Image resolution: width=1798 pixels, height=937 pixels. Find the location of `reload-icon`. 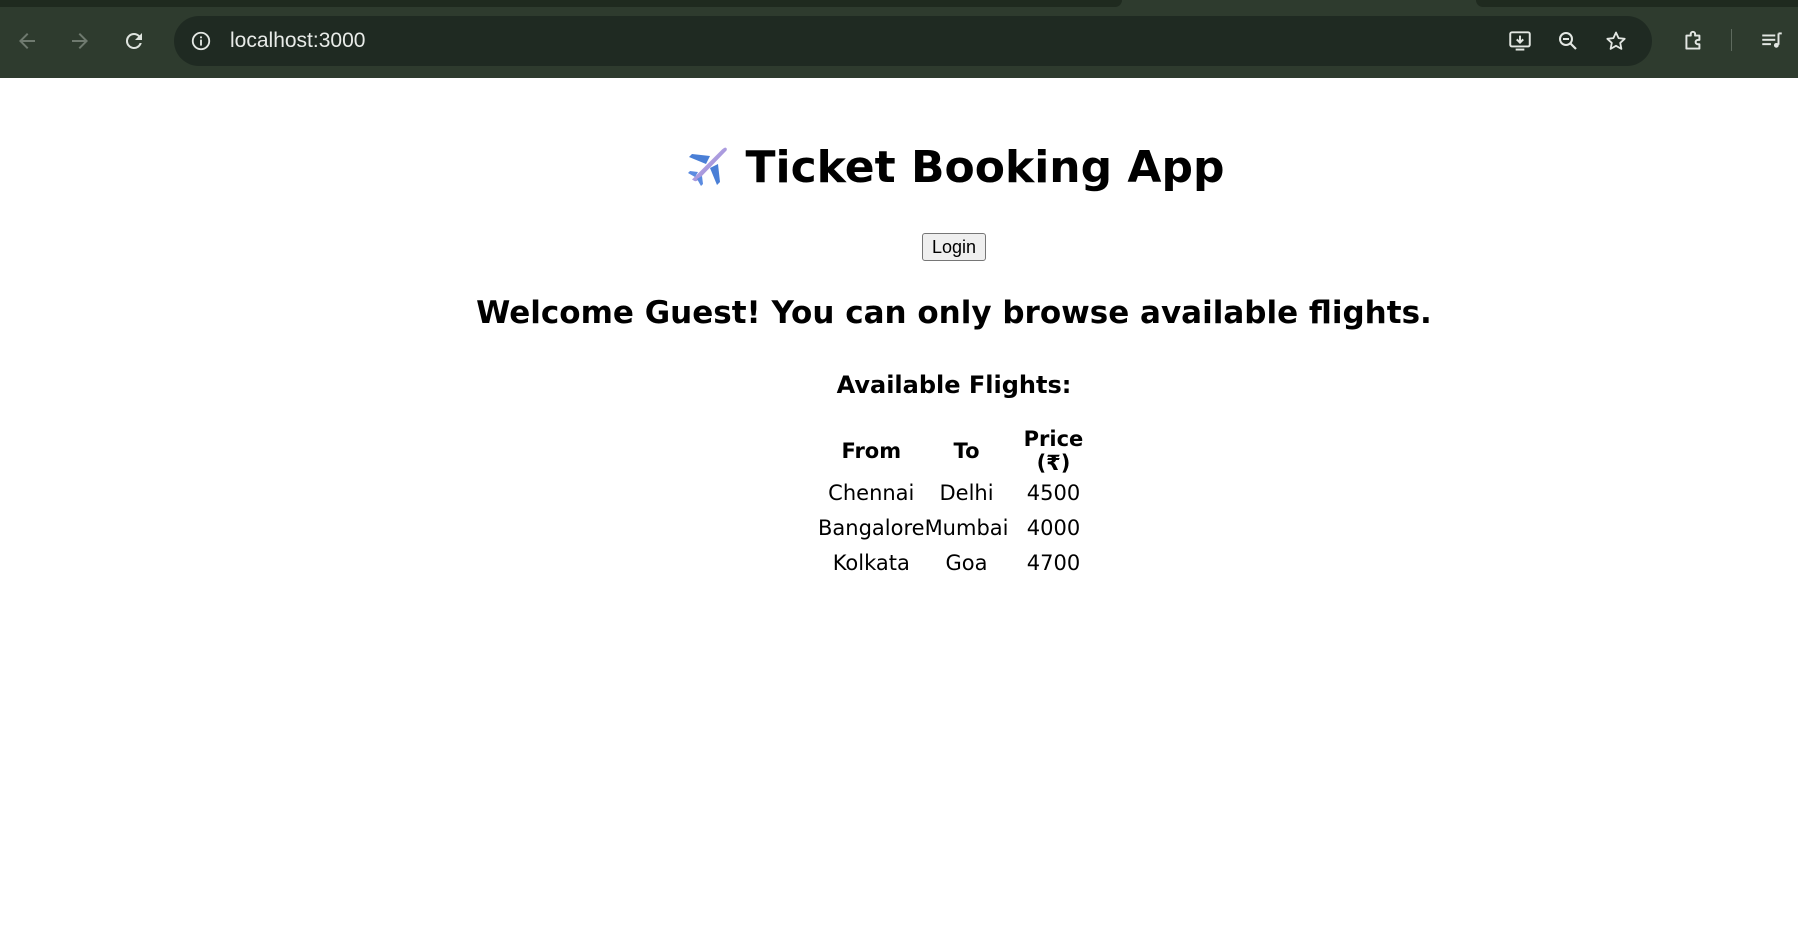

reload-icon is located at coordinates (133, 40).